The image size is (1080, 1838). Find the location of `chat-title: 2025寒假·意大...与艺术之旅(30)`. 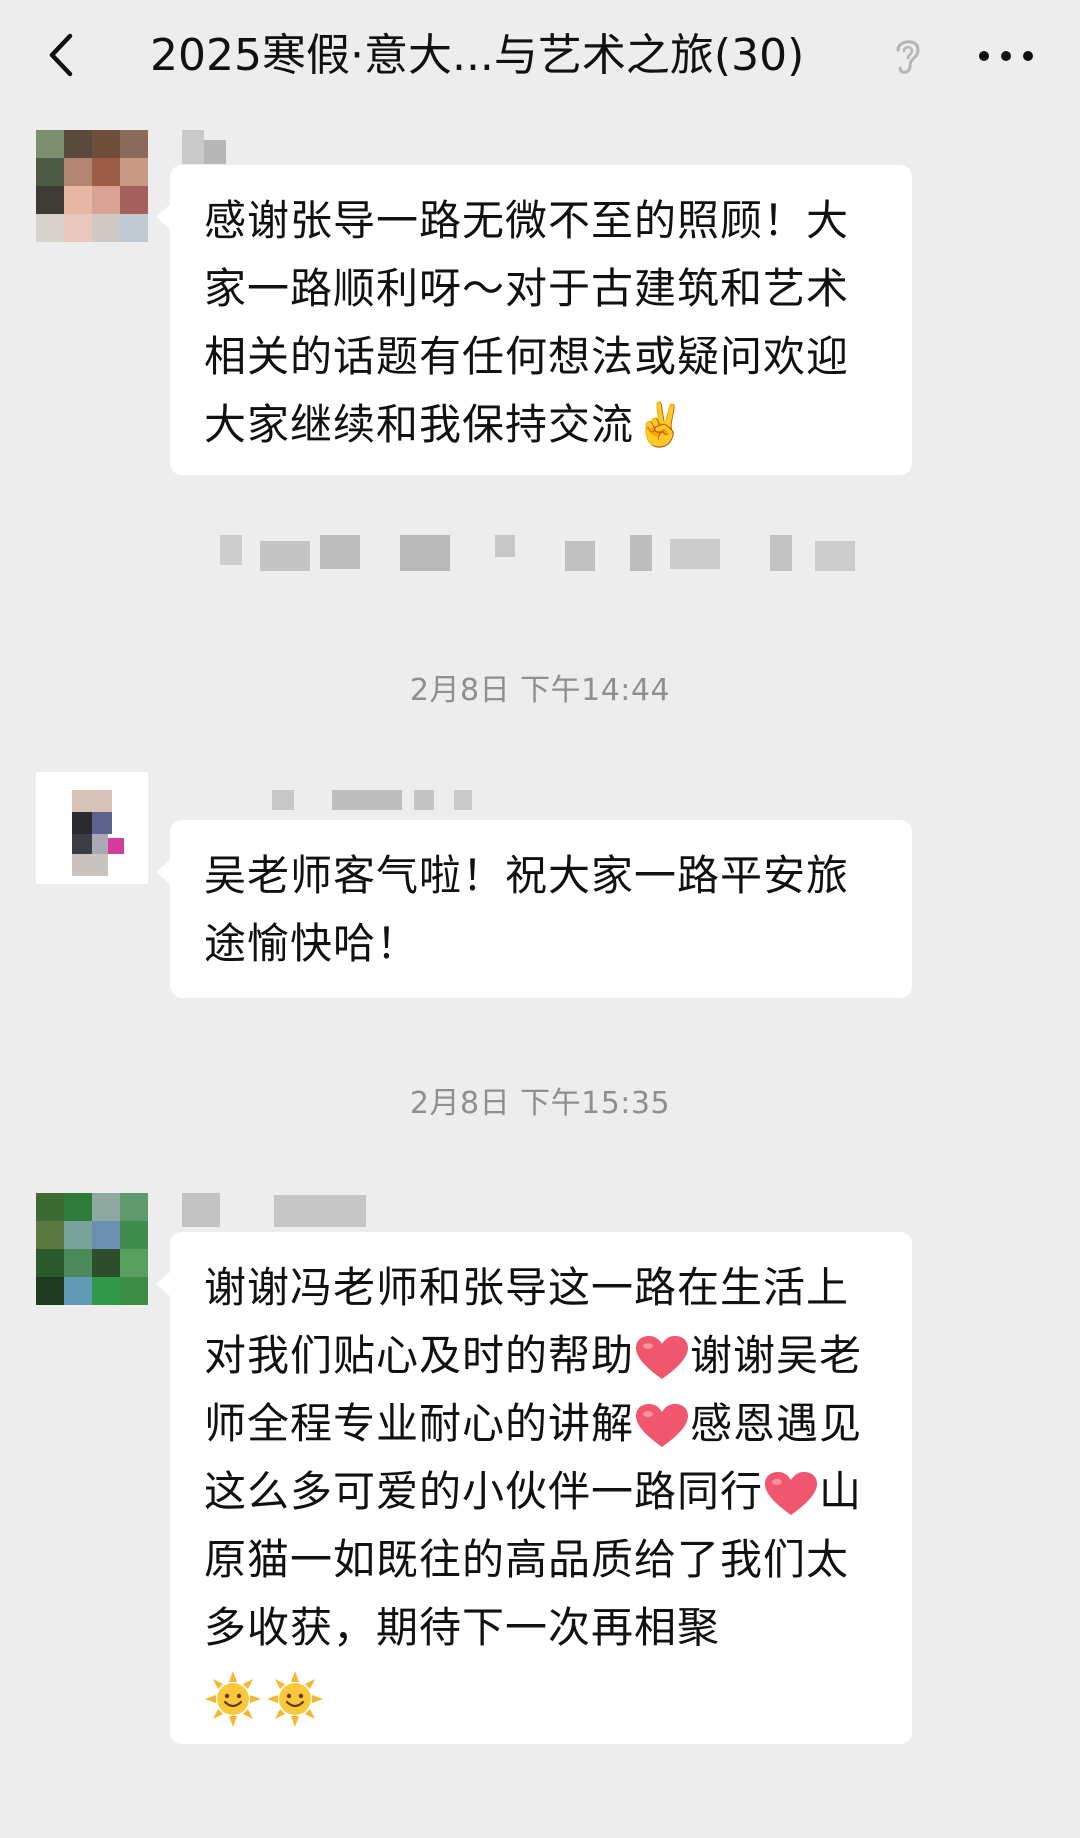

chat-title: 2025寒假·意大...与艺术之旅(30) is located at coordinates (477, 55).